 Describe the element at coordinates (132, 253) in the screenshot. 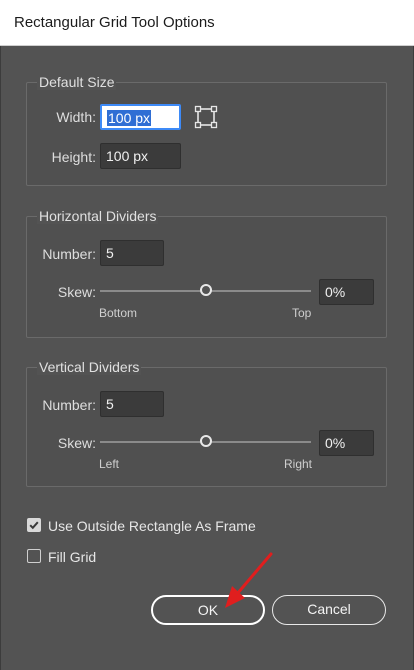

I see `h-number-input: 5` at that location.